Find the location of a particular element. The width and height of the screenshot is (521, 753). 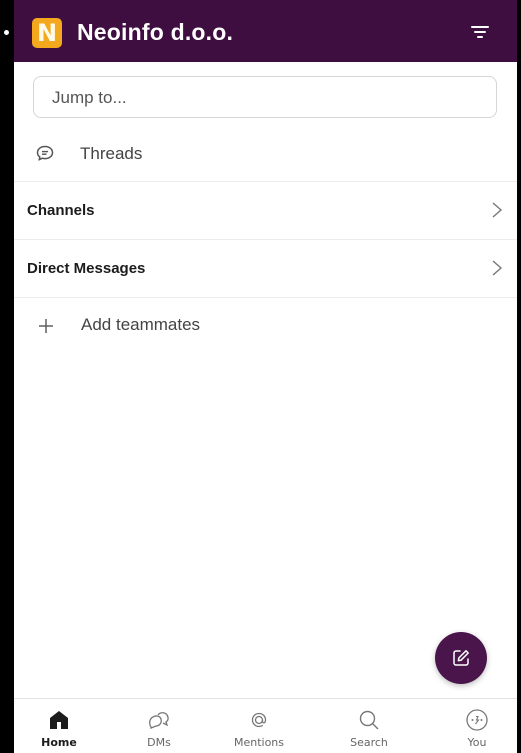

plus-icon is located at coordinates (46, 326).